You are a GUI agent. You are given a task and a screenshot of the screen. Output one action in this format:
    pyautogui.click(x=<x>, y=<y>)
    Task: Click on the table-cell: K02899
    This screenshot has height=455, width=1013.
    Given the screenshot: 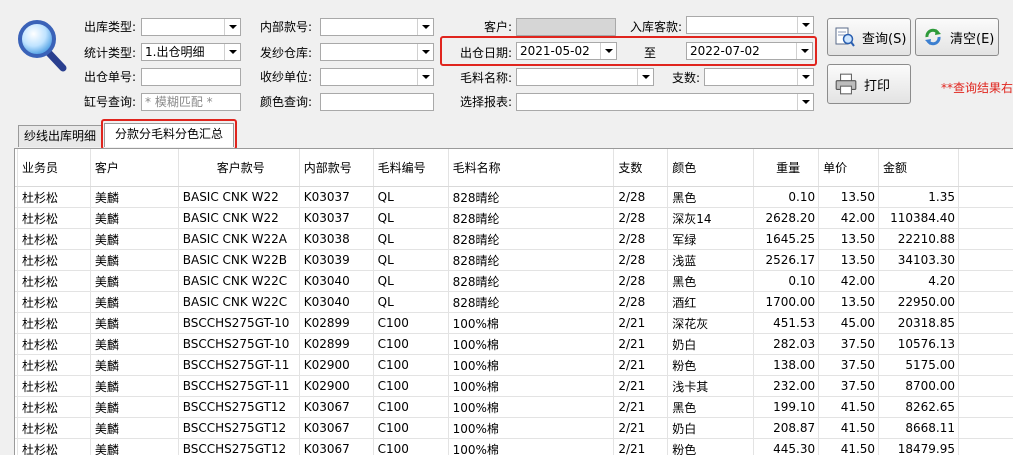 What is the action you would take?
    pyautogui.click(x=336, y=344)
    